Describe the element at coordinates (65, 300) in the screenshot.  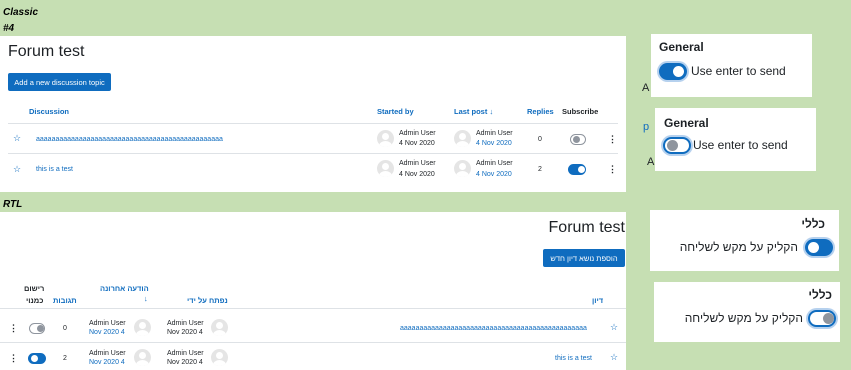
I see `header-replies: תגובות` at that location.